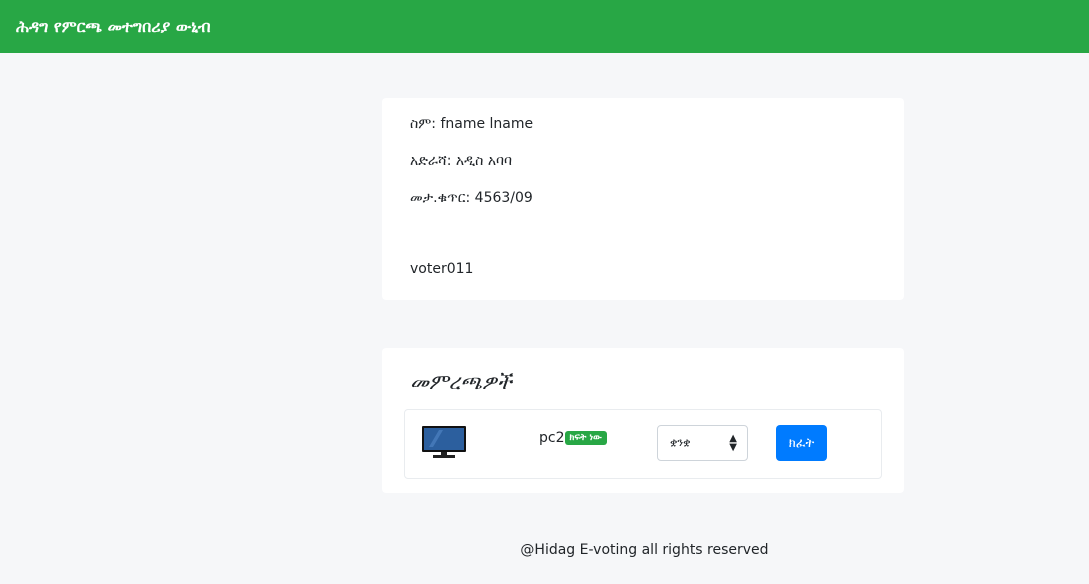  I want to click on elections-heading: መምረጫዎች, so click(461, 382).